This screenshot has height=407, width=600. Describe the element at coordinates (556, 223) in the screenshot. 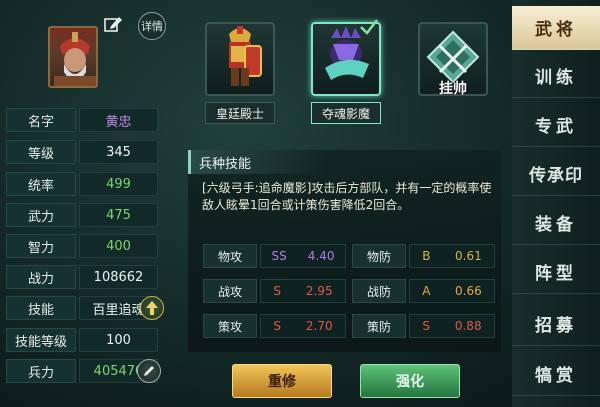

I see `tab-equipment: 装备` at that location.